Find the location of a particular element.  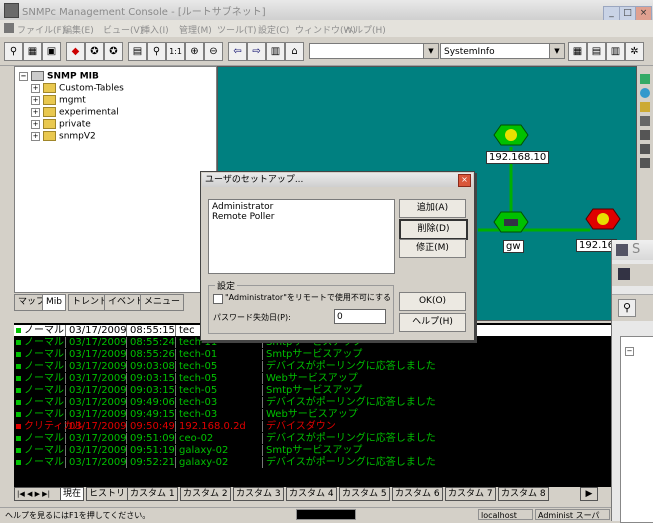

log-cell-msg: Webサービスアップ is located at coordinates (438, 378).